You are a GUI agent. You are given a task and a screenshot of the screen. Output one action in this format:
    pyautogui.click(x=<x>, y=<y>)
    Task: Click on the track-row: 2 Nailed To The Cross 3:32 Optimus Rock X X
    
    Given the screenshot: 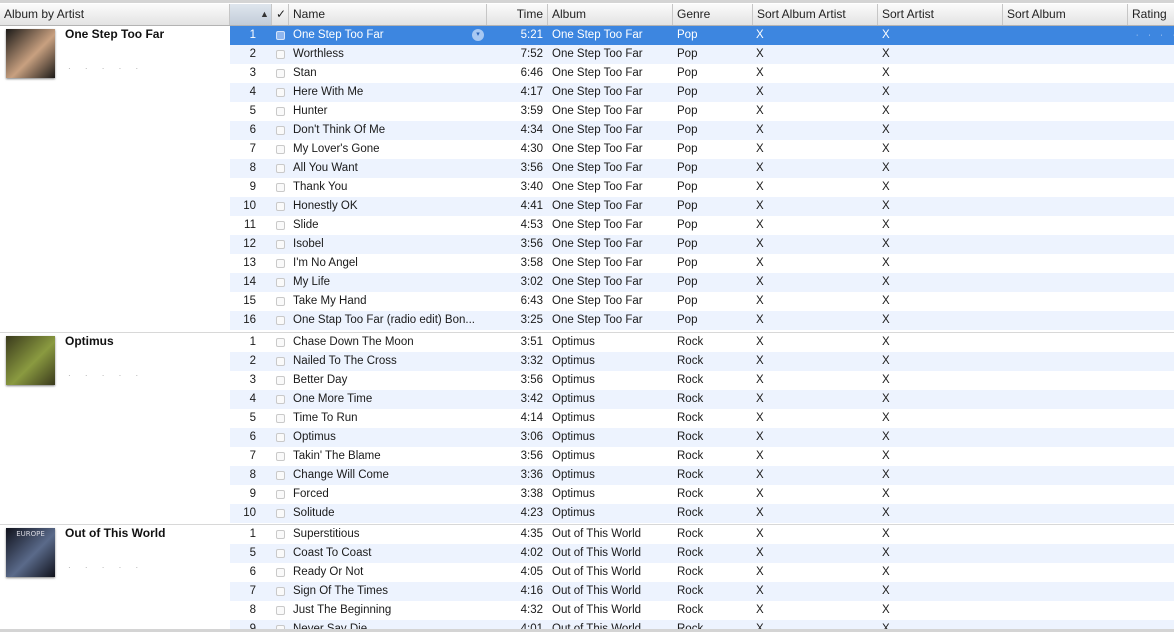 What is the action you would take?
    pyautogui.click(x=702, y=361)
    